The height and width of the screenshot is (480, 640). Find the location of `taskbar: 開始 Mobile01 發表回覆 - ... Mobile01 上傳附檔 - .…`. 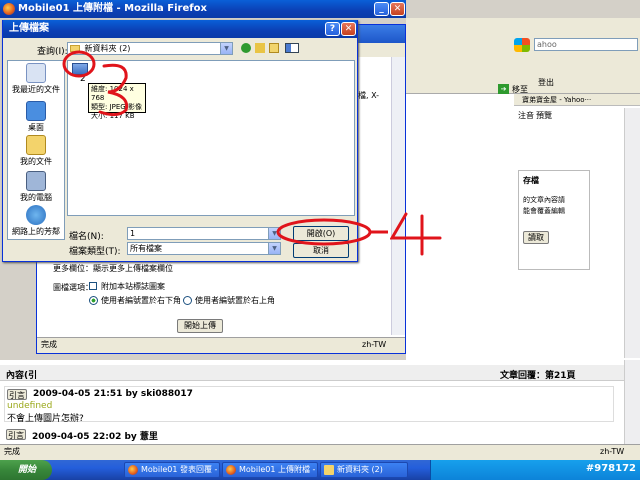

taskbar: 開始 Mobile01 發表回覆 - ... Mobile01 上傳附檔 - .… is located at coordinates (320, 470).